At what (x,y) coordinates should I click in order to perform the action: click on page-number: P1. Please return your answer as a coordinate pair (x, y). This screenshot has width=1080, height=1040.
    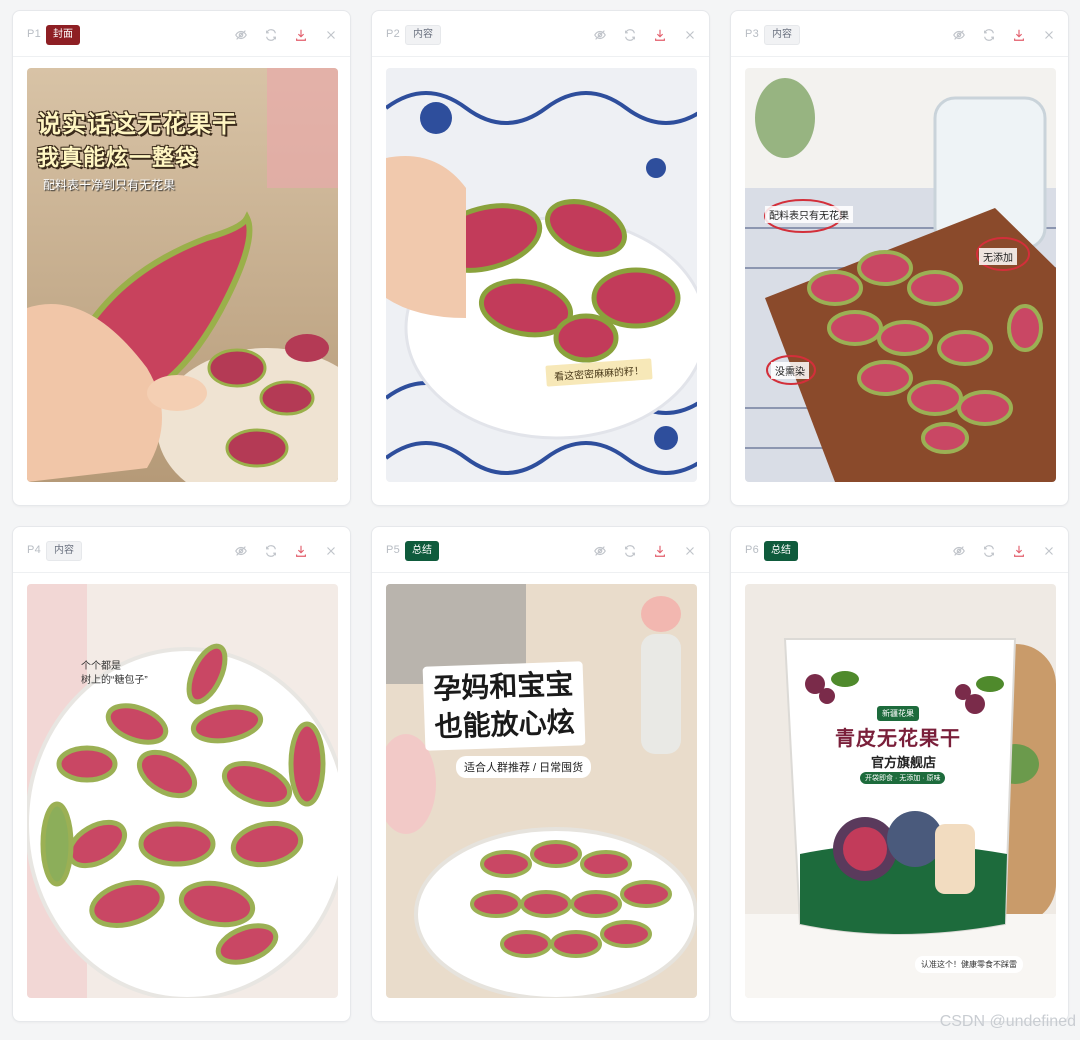
    Looking at the image, I should click on (34, 34).